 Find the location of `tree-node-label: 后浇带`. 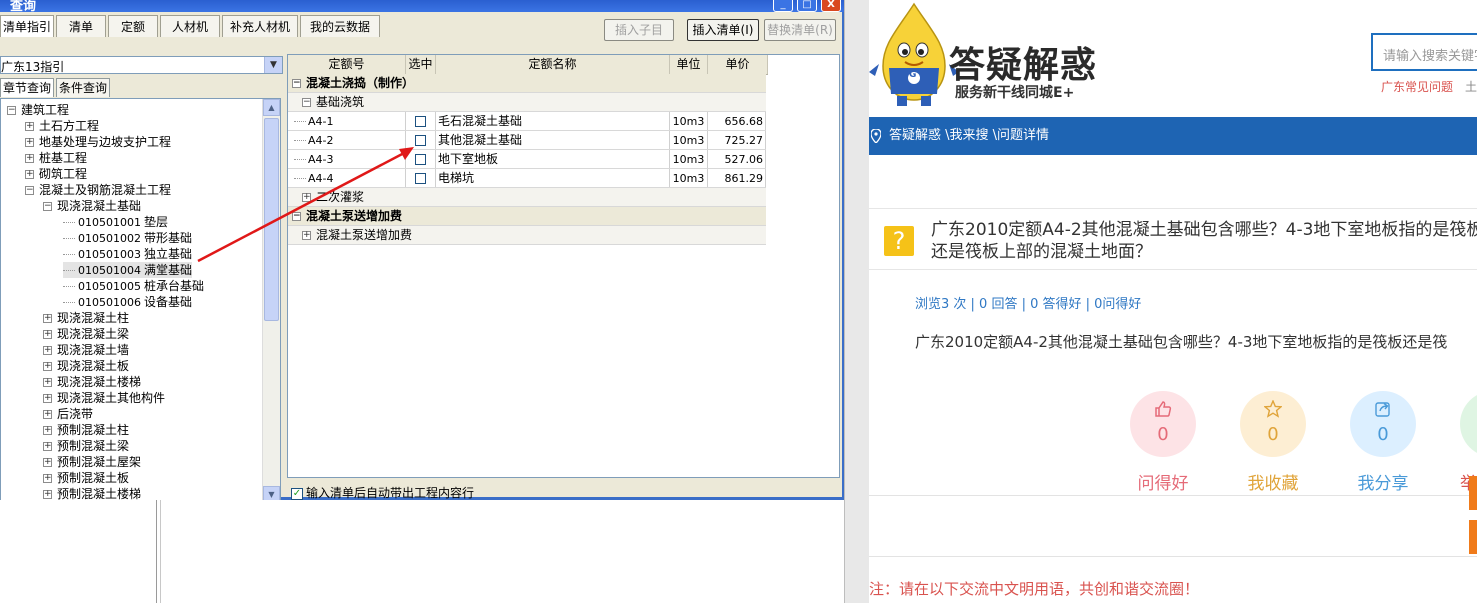

tree-node-label: 后浇带 is located at coordinates (75, 414).